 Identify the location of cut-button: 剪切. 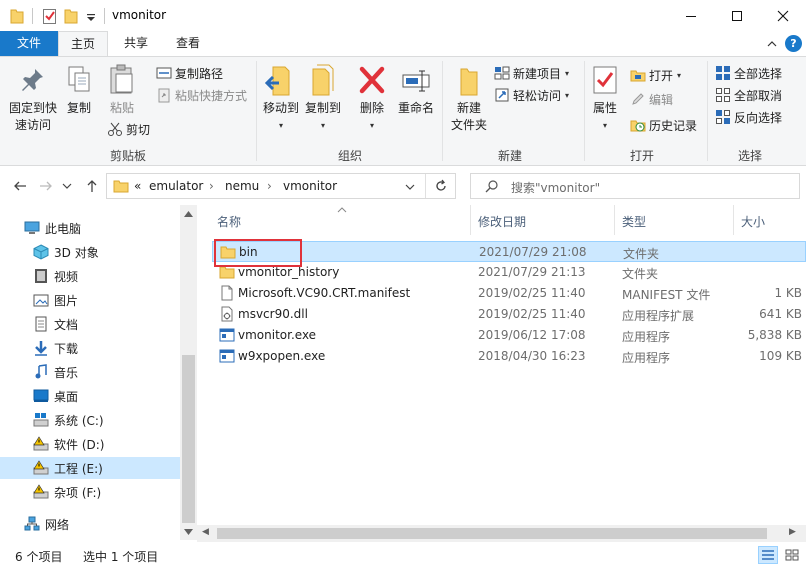
(128, 129).